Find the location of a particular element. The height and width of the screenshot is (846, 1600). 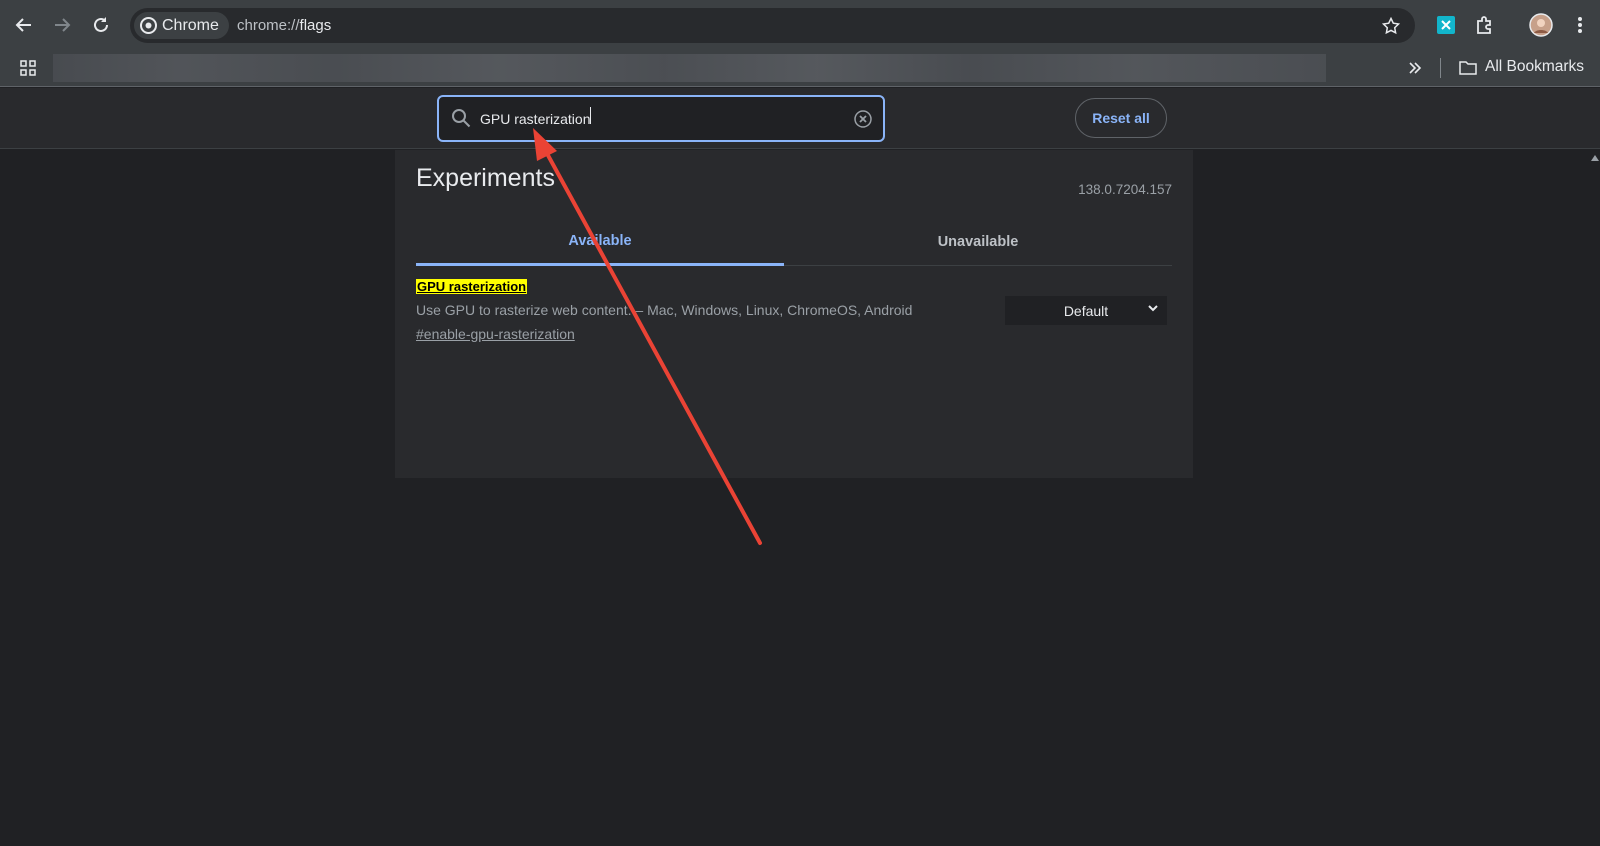

flags-header: Reset all is located at coordinates (800, 118).